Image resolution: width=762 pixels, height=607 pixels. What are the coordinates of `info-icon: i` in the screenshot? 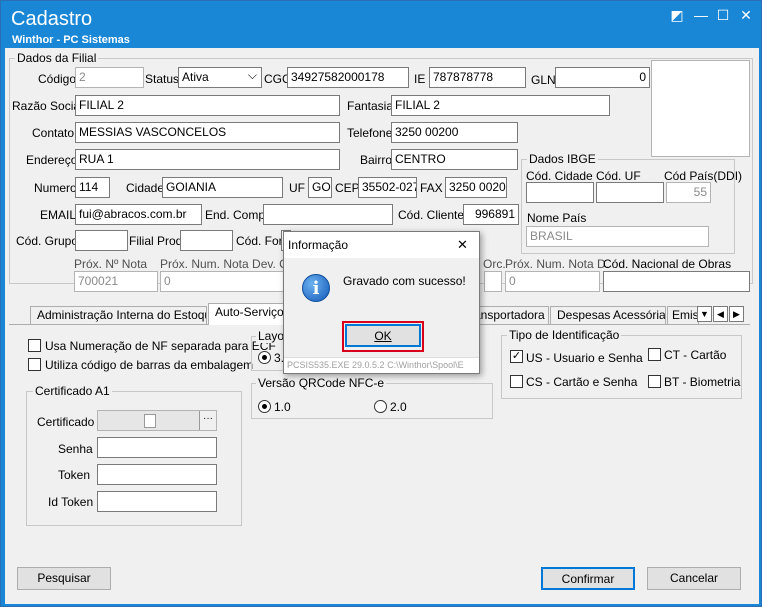 It's located at (316, 288).